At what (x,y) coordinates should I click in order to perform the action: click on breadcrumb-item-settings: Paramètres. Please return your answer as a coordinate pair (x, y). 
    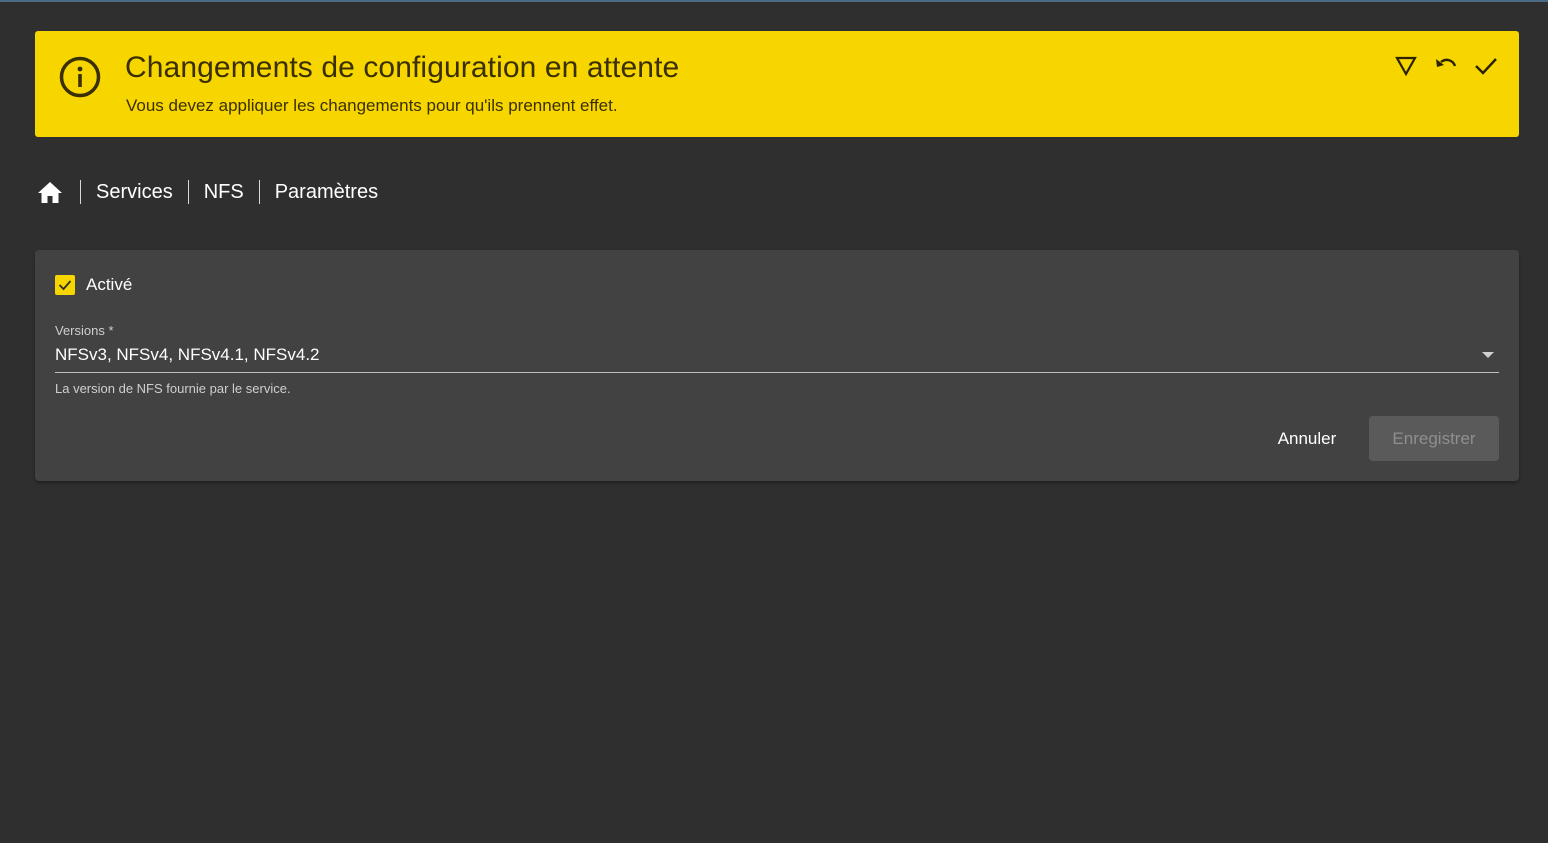
    Looking at the image, I should click on (326, 192).